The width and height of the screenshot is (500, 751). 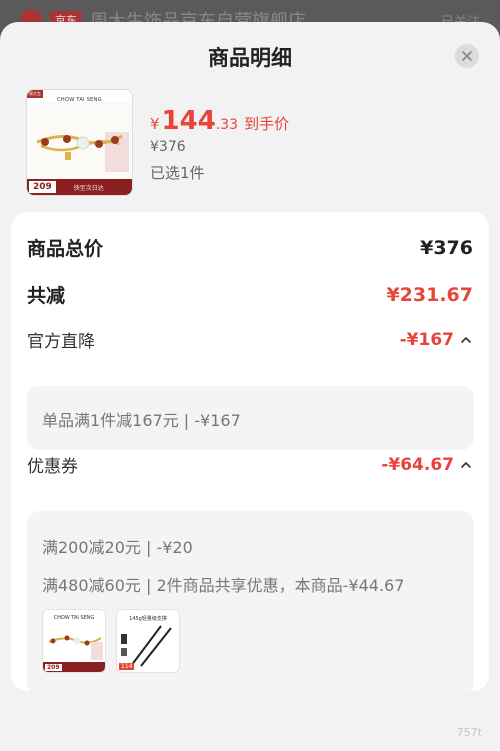 I want to click on official-value-wrap: -¥167, so click(x=436, y=340).